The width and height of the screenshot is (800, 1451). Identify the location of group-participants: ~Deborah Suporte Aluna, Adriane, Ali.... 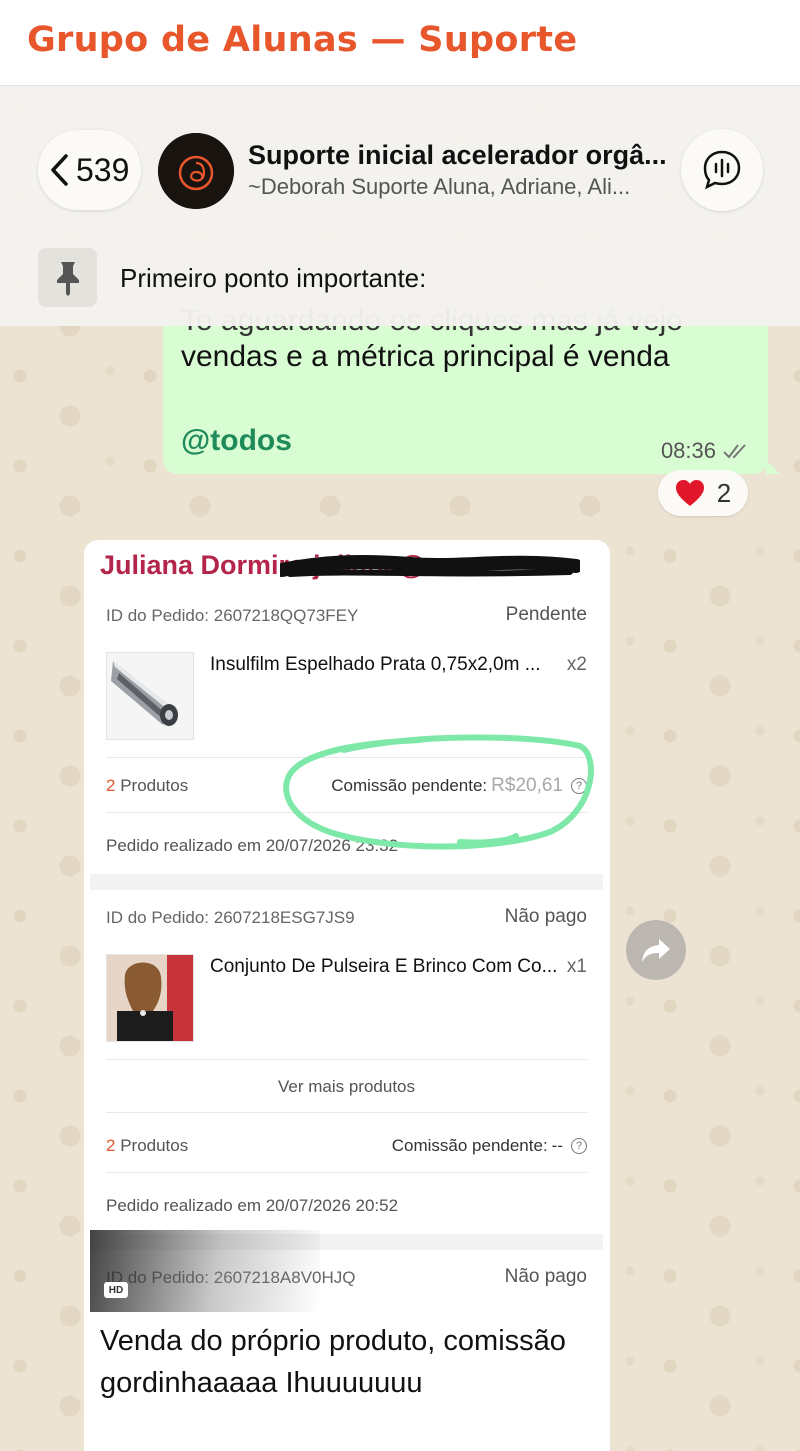
(458, 187).